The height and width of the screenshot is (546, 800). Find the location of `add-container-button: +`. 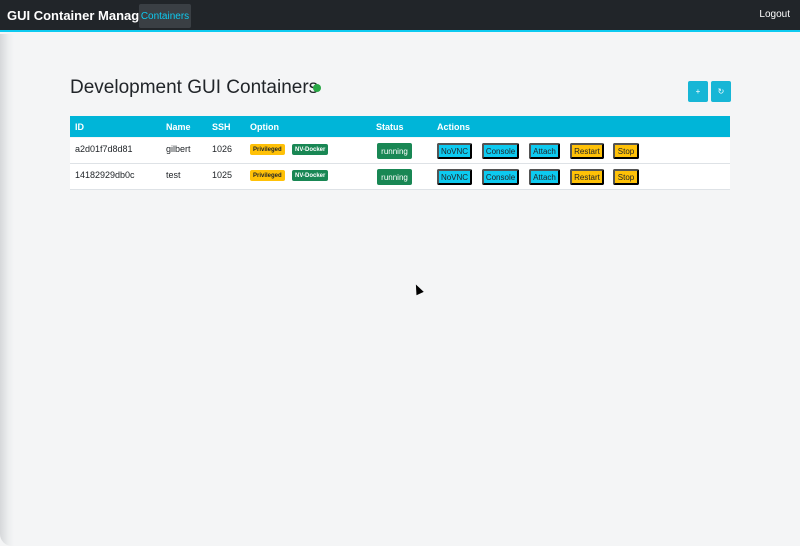

add-container-button: + is located at coordinates (698, 91).